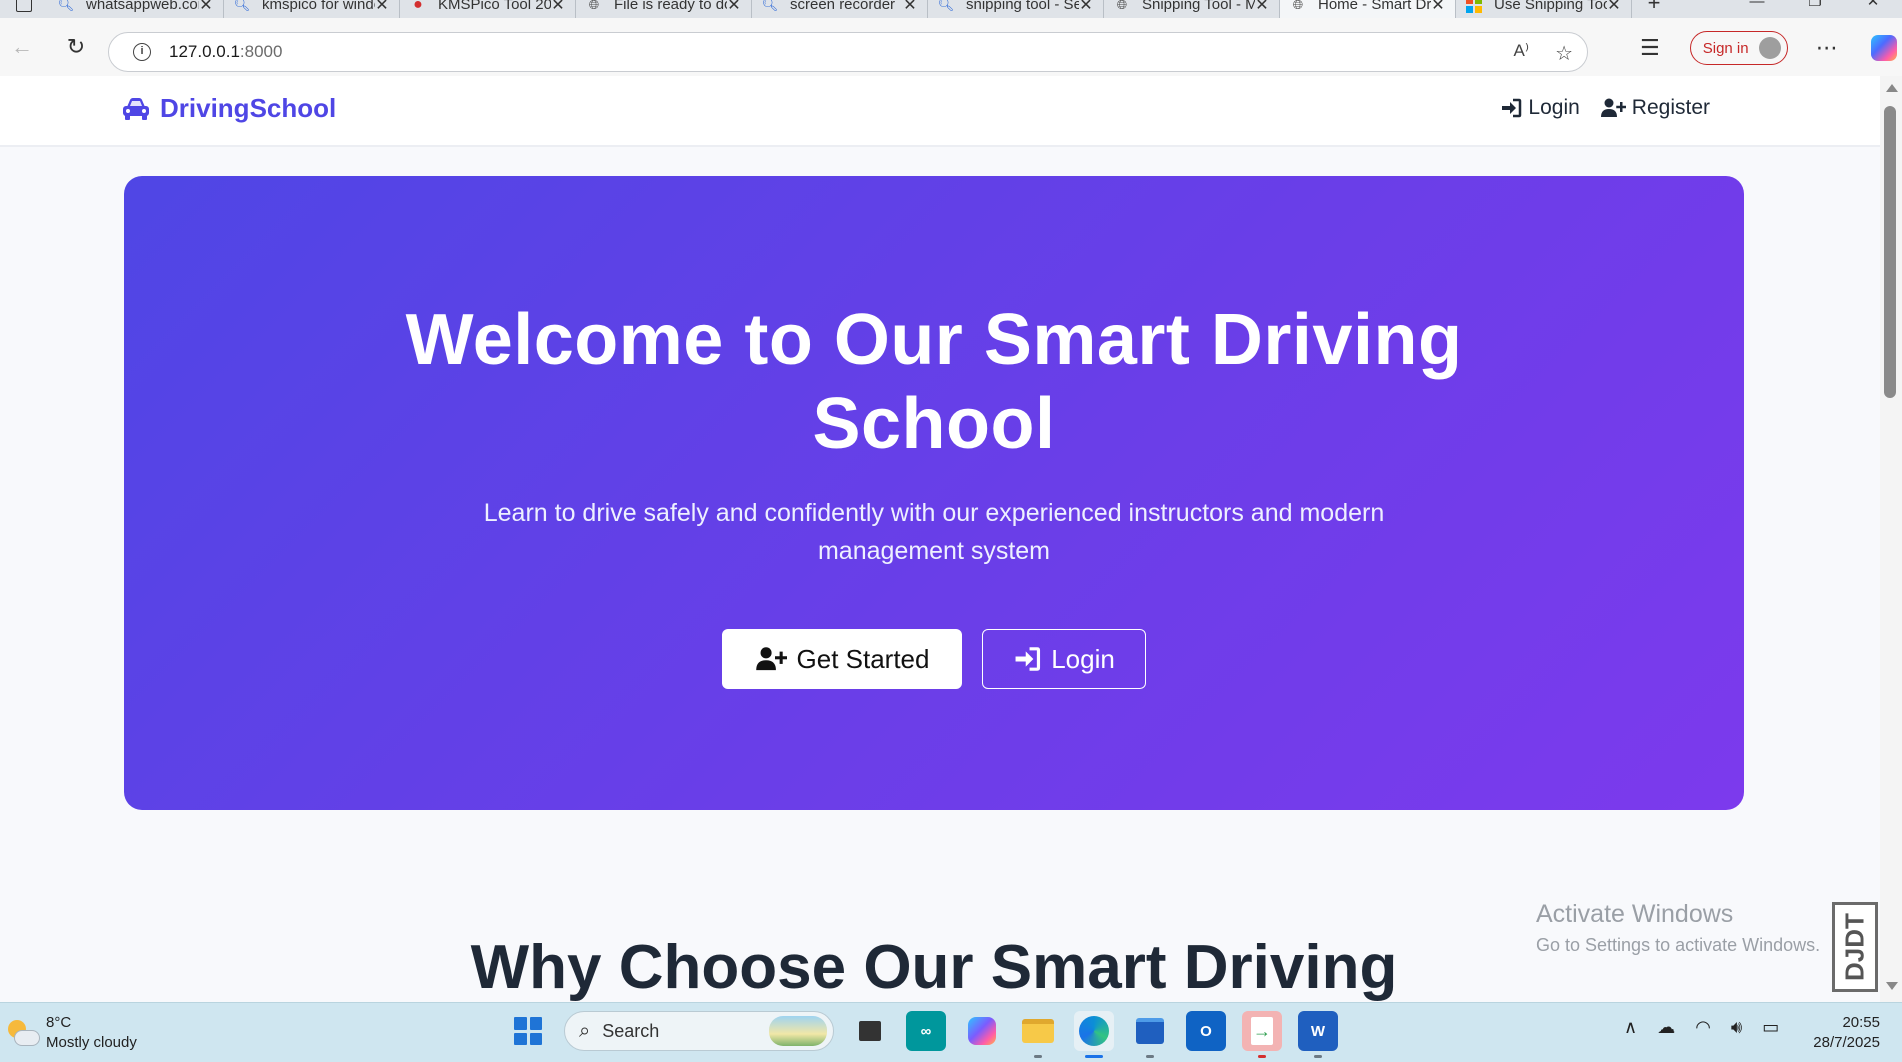 The width and height of the screenshot is (1902, 1062). What do you see at coordinates (1022, 6) in the screenshot?
I see `tab-label: snipping tool - Search` at bounding box center [1022, 6].